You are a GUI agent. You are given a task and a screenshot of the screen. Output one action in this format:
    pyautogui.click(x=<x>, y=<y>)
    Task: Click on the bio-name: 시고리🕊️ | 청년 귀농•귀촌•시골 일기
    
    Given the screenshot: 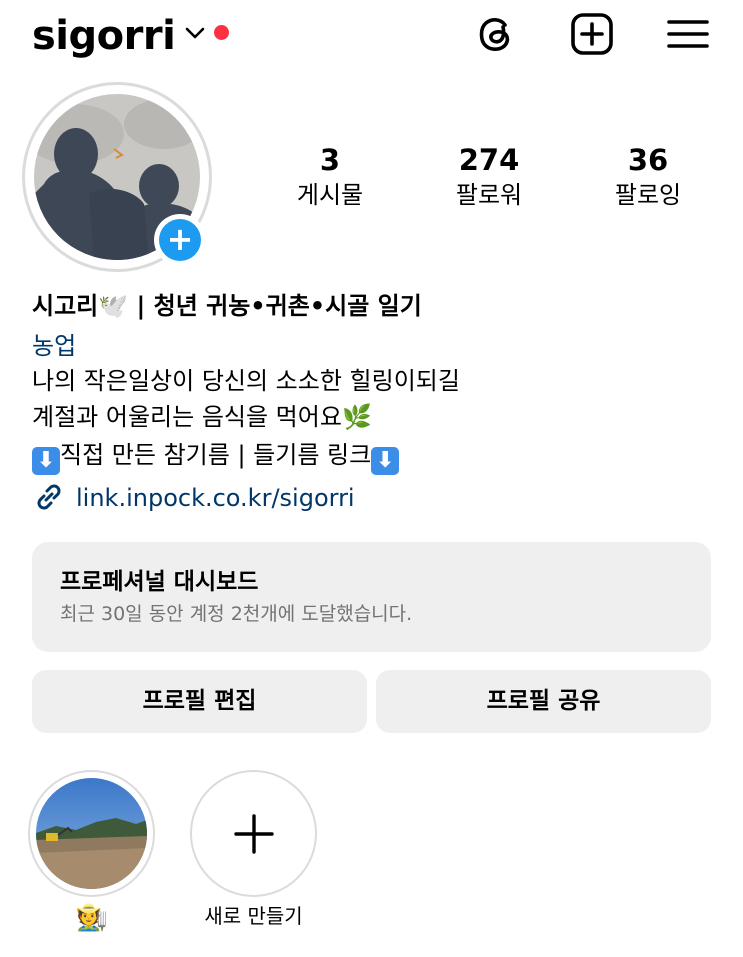 What is the action you would take?
    pyautogui.click(x=227, y=306)
    